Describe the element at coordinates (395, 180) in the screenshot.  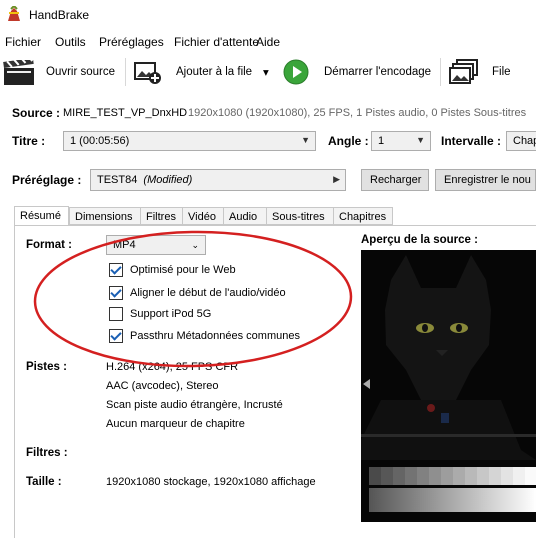
I see `reload-button: Recharger` at that location.